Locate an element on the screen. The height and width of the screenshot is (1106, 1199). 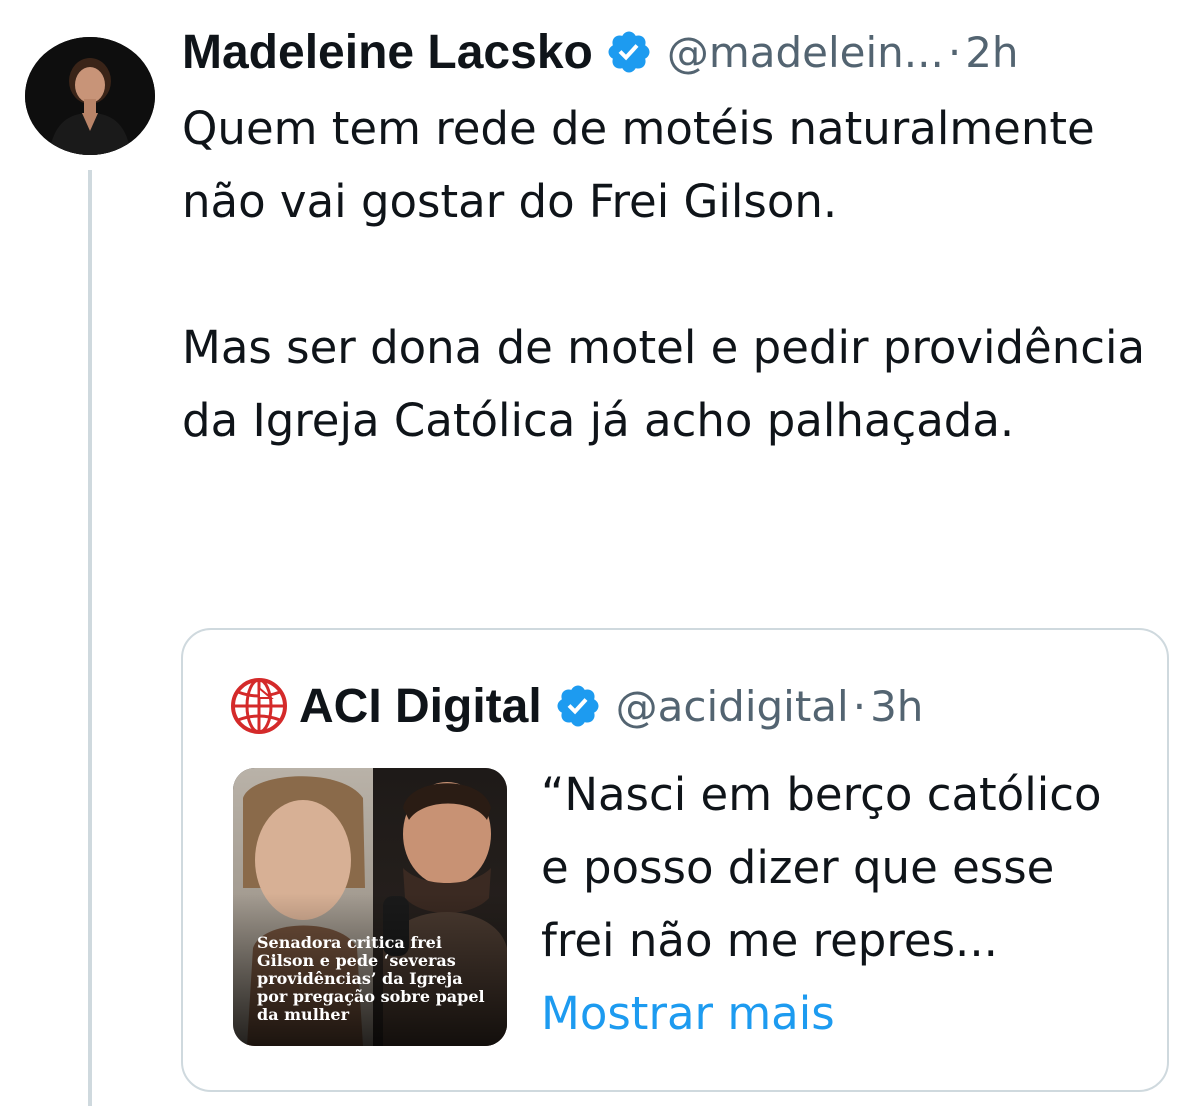
tweet-header: Madeleine Lacsko @madelein... · 2h is located at coordinates (600, 52).